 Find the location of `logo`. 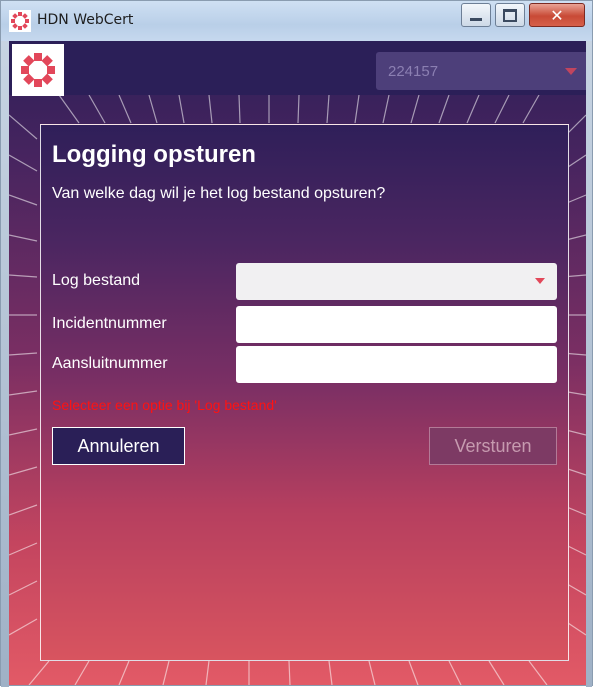

logo is located at coordinates (38, 70).